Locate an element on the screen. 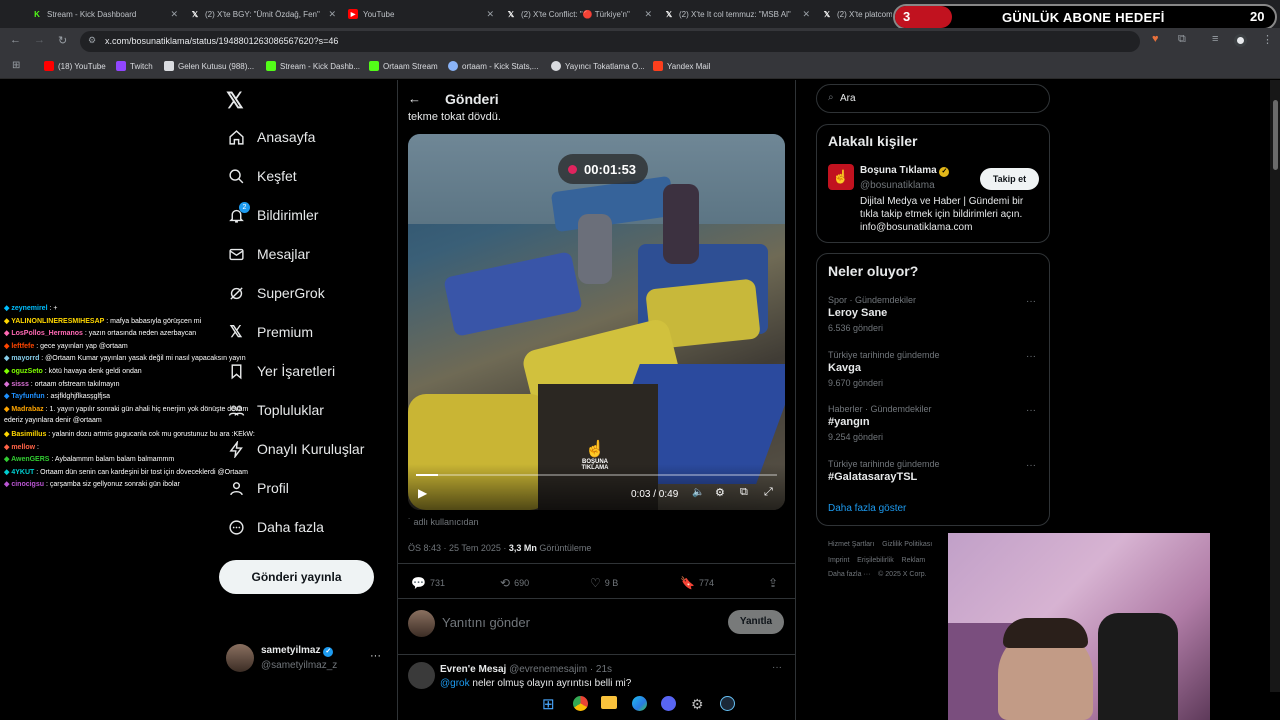 This screenshot has width=1280, height=720. browser-tab: ▶ YouTube ✕ is located at coordinates (421, 14).